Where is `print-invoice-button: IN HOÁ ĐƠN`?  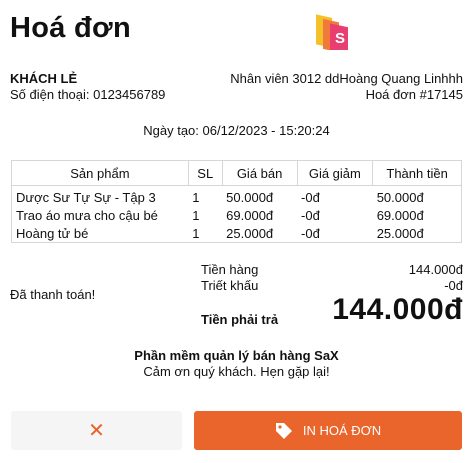 print-invoice-button: IN HOÁ ĐƠN is located at coordinates (328, 430).